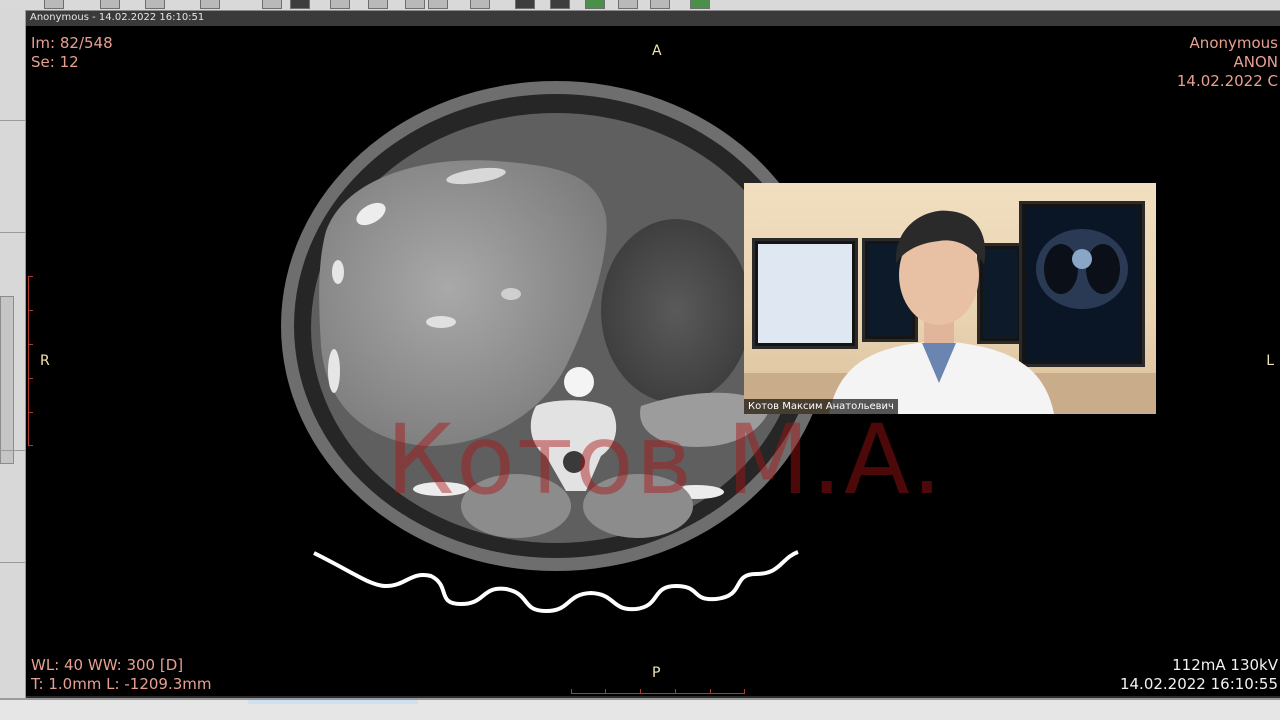 The height and width of the screenshot is (720, 1280). I want to click on image-index: Im: 82/548, so click(72, 43).